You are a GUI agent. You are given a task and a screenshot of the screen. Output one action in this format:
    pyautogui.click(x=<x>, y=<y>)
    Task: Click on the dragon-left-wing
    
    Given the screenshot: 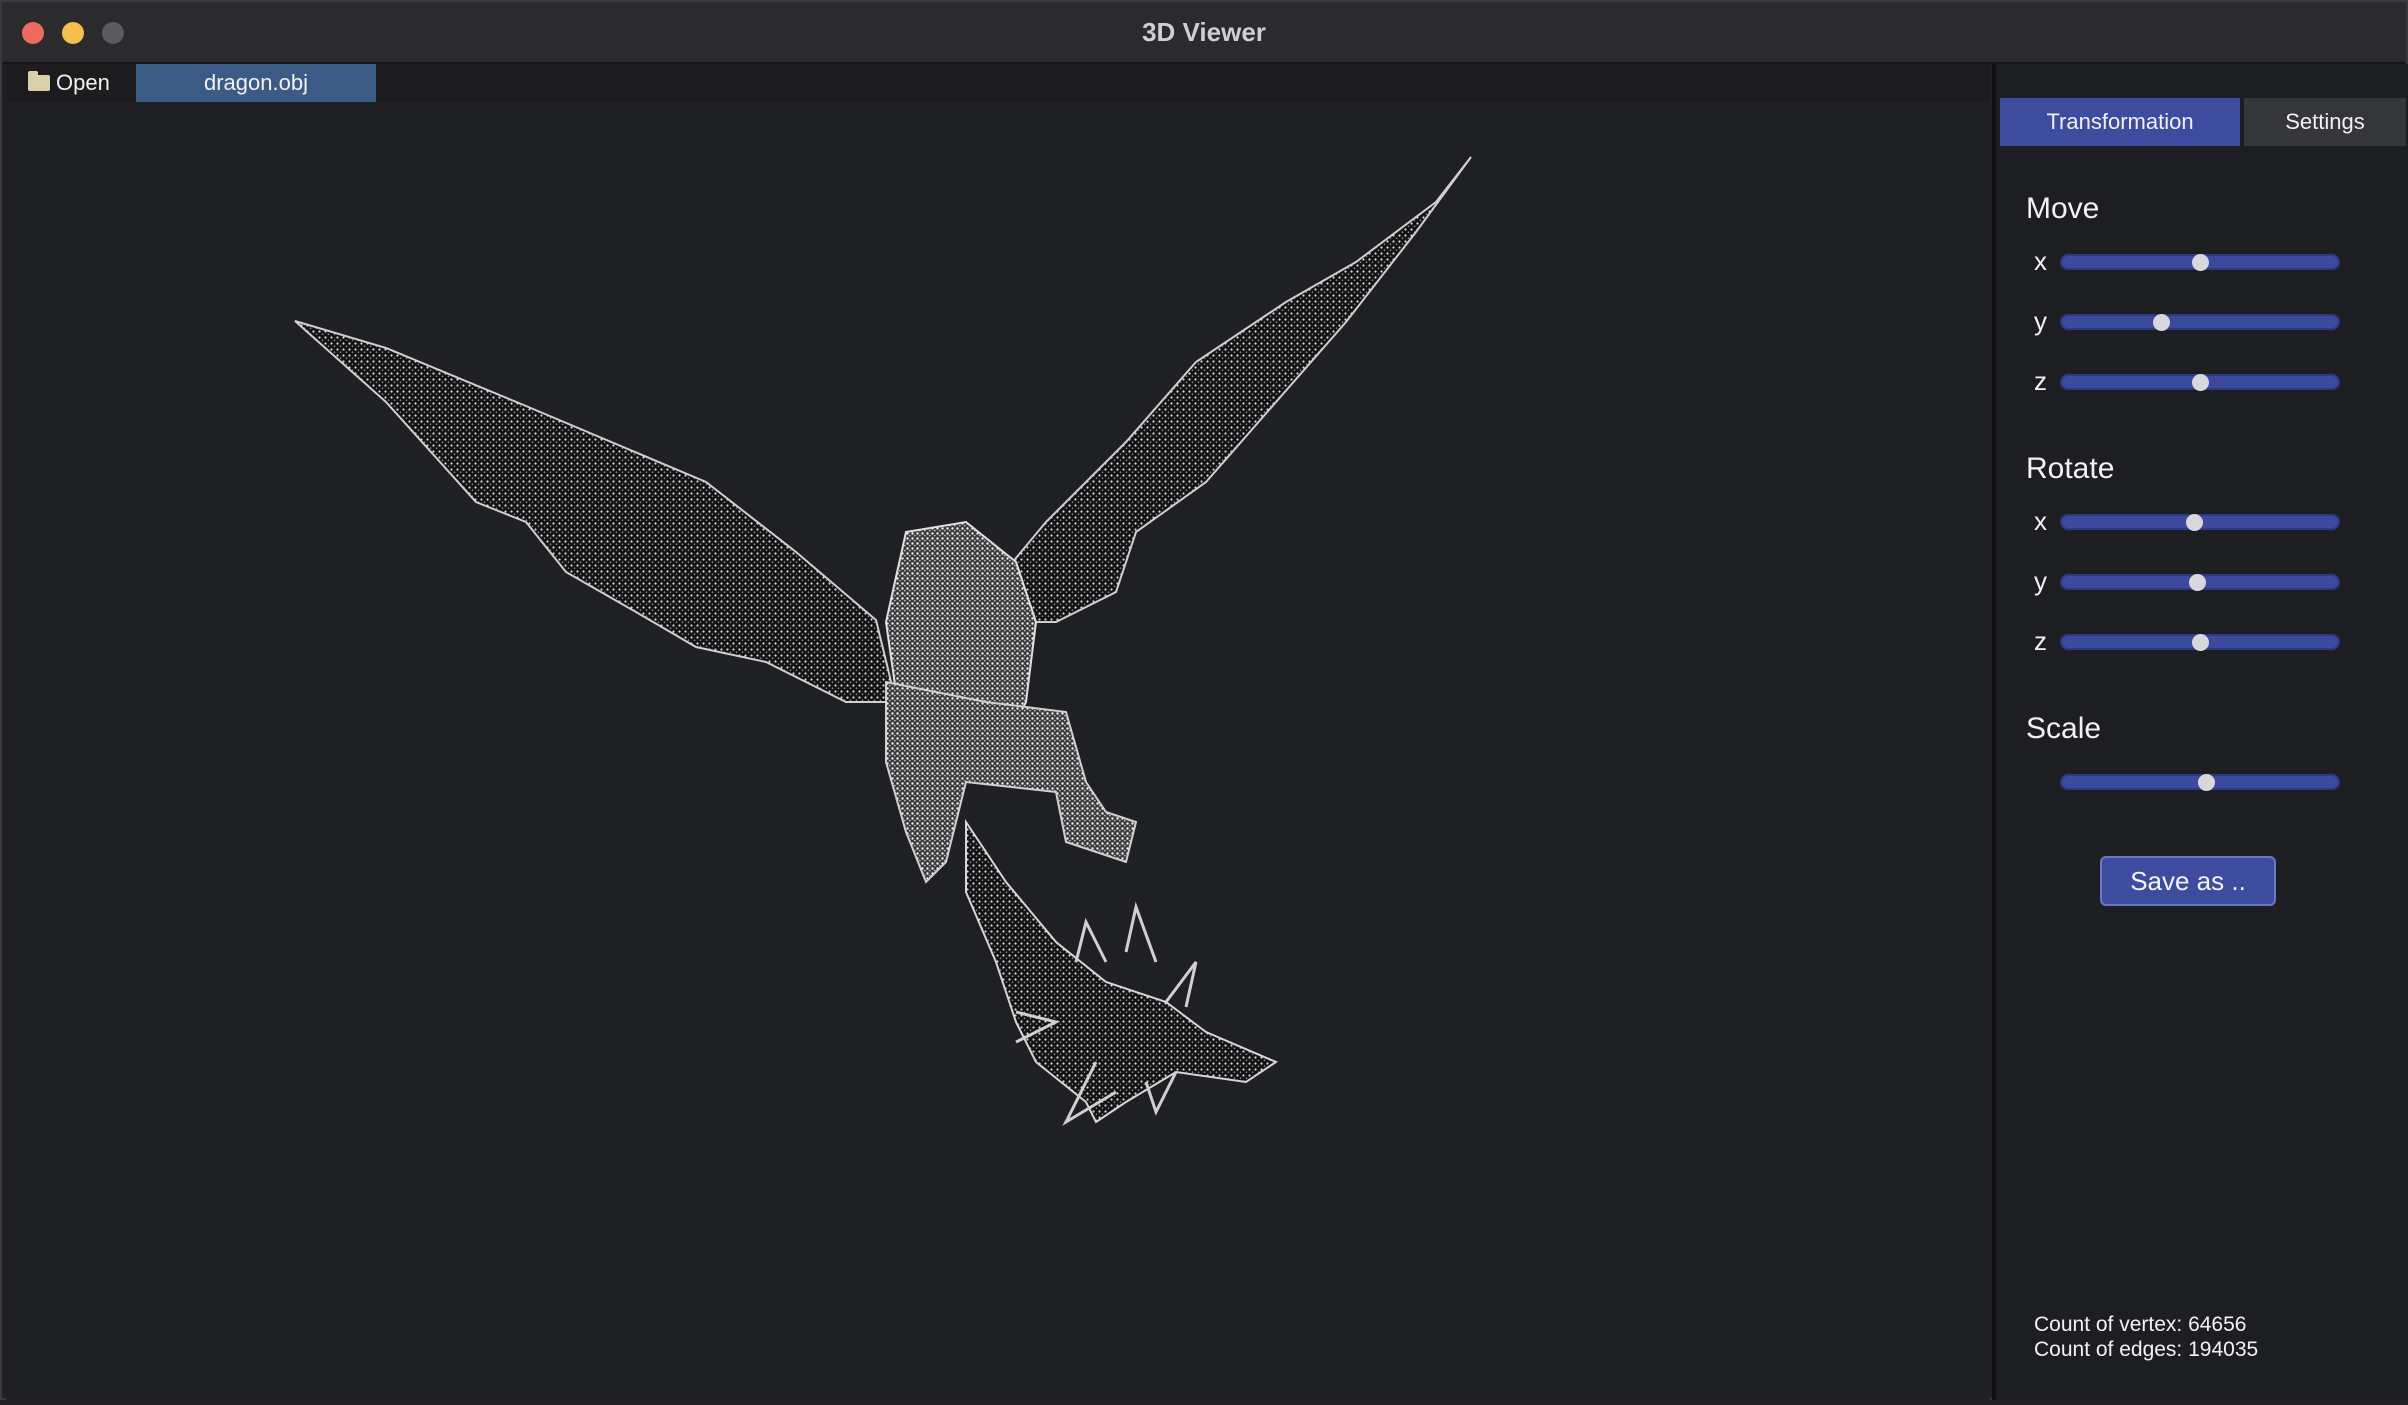 What is the action you would take?
    pyautogui.click(x=596, y=511)
    